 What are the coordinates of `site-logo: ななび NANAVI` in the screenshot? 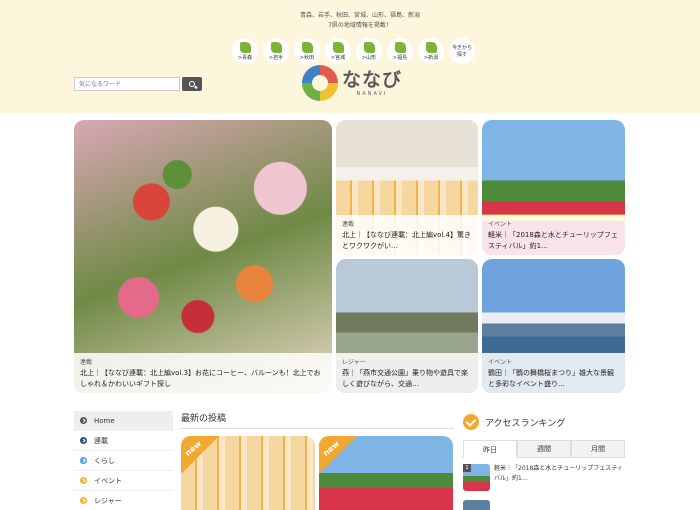 It's located at (352, 83).